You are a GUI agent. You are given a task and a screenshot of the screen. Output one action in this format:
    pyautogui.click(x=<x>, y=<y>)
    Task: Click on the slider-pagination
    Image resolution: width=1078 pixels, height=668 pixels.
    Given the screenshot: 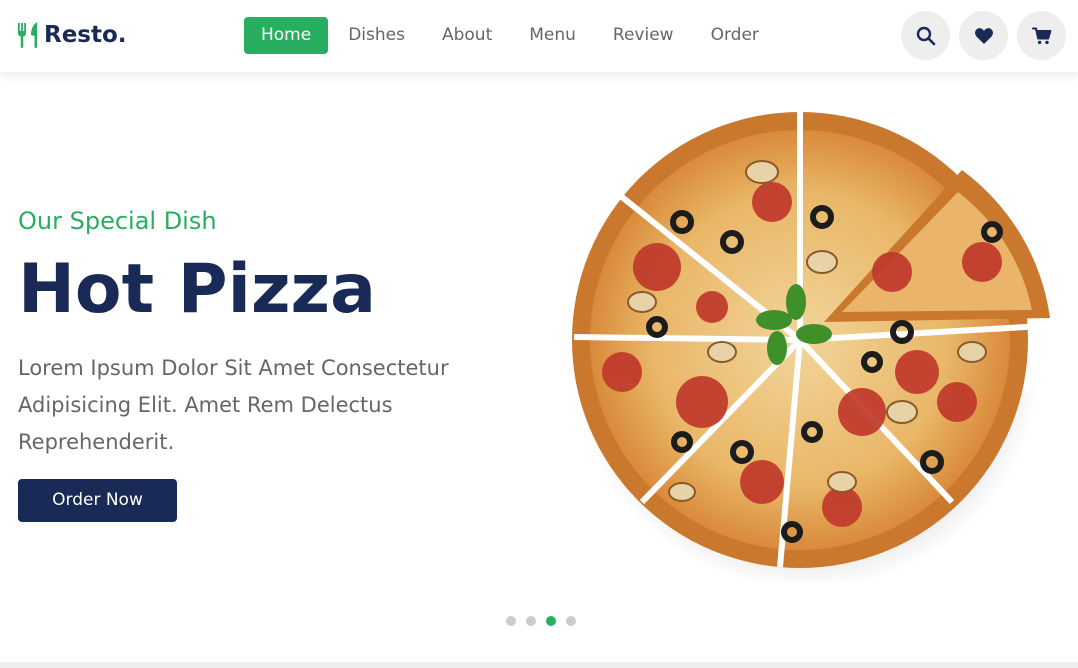 What is the action you would take?
    pyautogui.click(x=546, y=621)
    